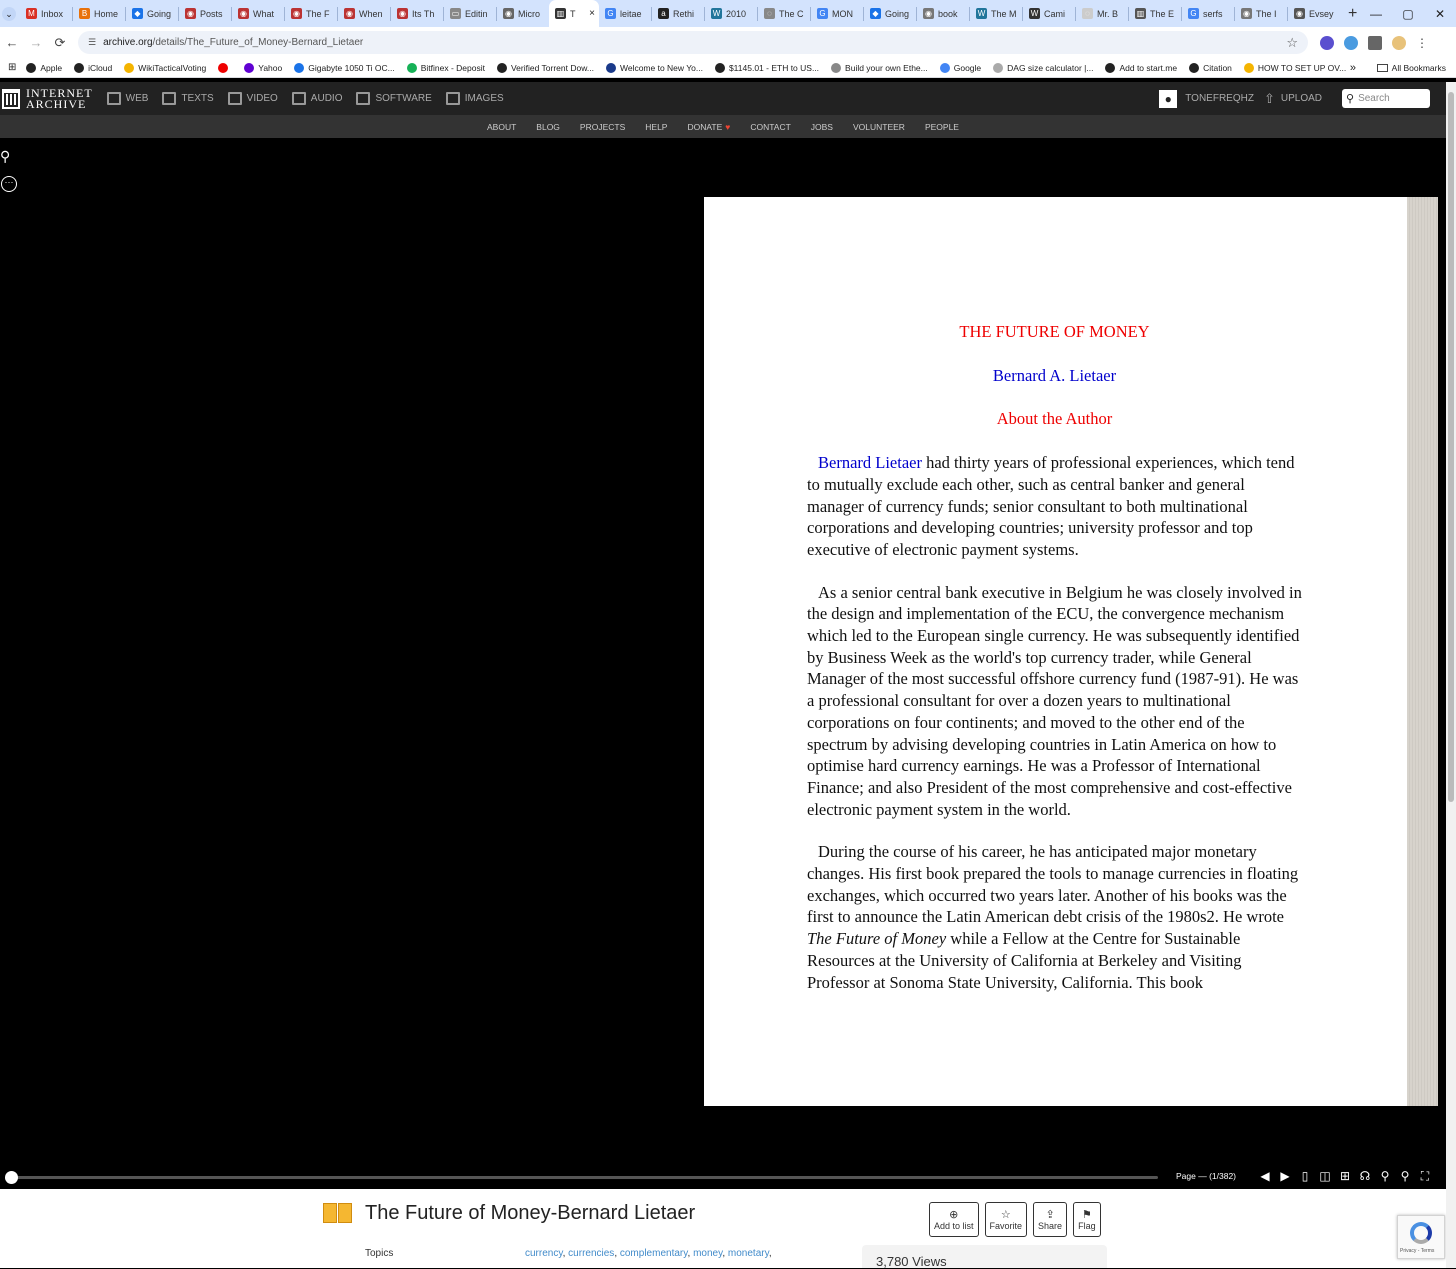 This screenshot has height=1269, width=1456. I want to click on page-slider, so click(583, 1177).